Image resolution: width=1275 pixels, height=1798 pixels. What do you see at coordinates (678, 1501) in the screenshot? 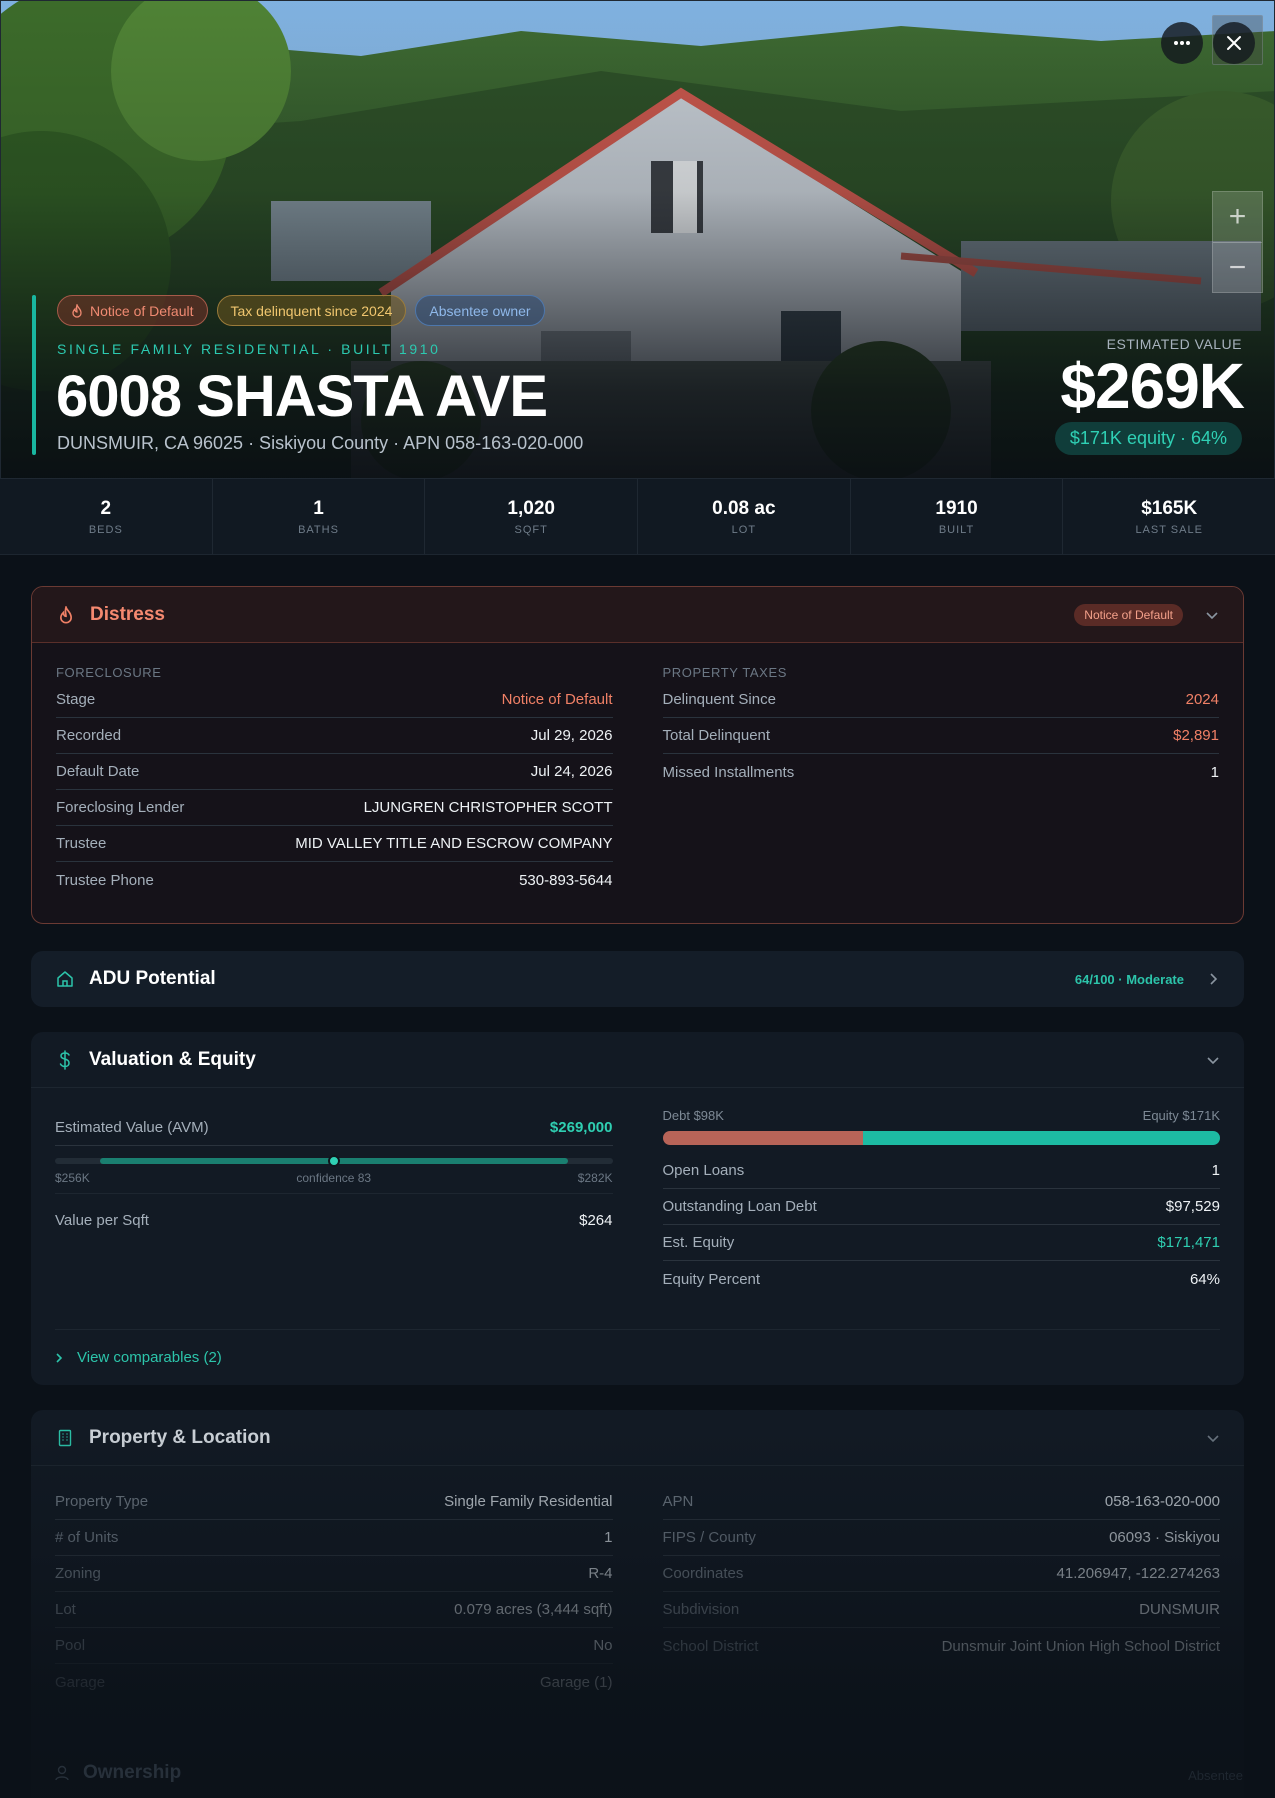
I see `detail-key: APN` at bounding box center [678, 1501].